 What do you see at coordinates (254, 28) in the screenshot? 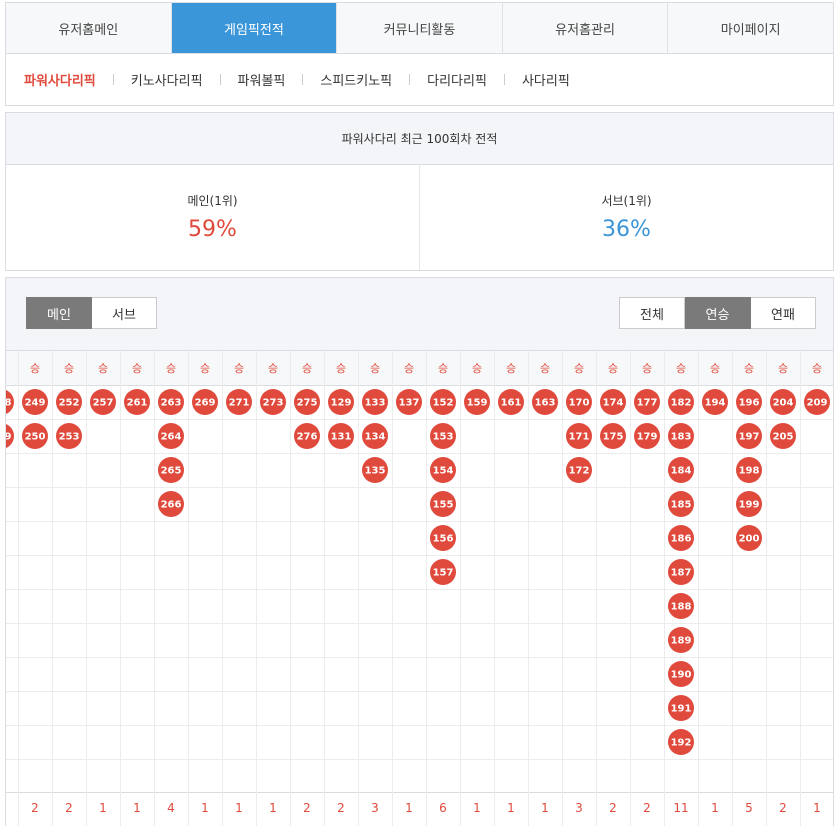
I see `tab-game-pick-record: 게임픽전적` at bounding box center [254, 28].